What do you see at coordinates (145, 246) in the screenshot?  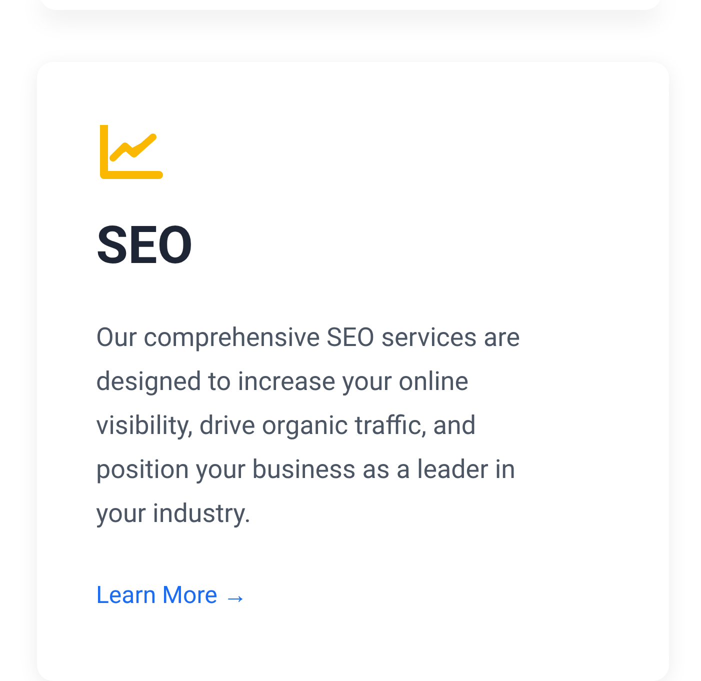 I see `card-title: SEO` at bounding box center [145, 246].